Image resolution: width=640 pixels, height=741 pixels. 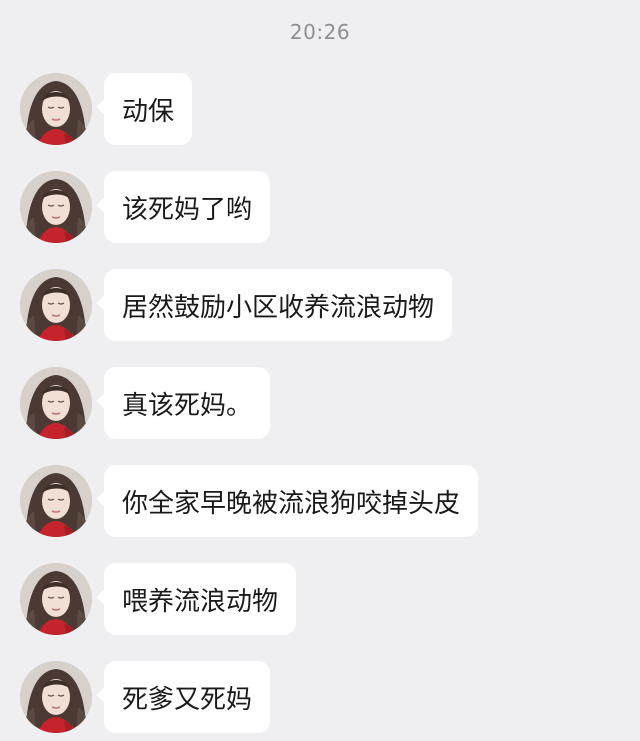 I want to click on message-bubble: 居然鼓励小区收养流浪动物, so click(x=274, y=305).